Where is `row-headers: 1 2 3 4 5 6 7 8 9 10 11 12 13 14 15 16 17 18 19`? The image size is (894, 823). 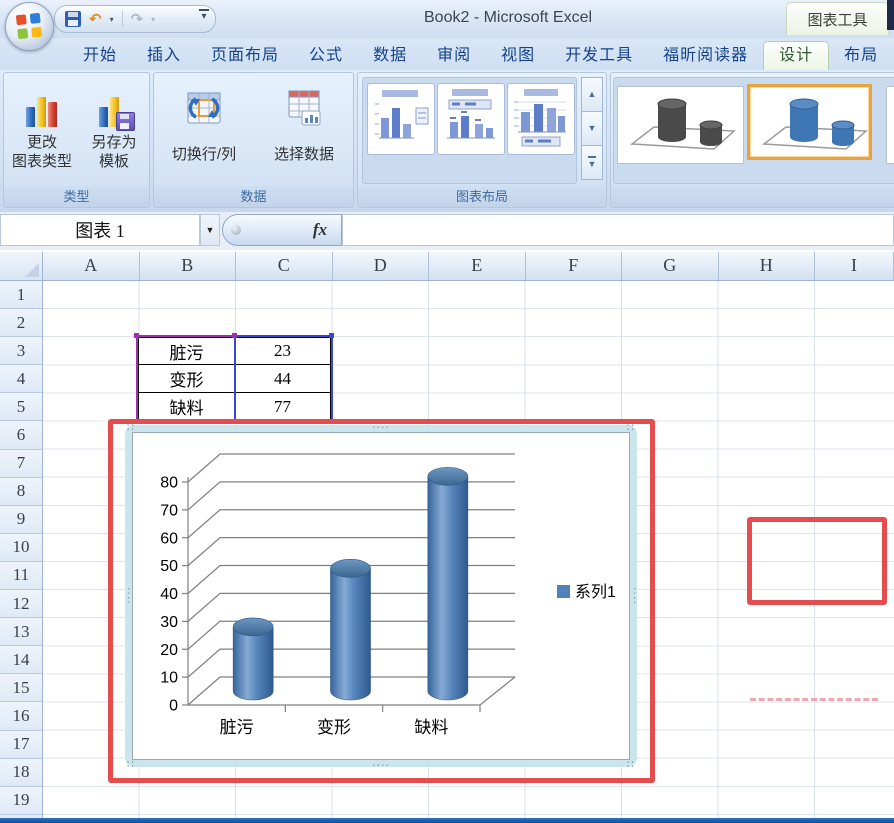
row-headers: 1 2 3 4 5 6 7 8 9 10 11 12 13 14 15 16 17 18 19 is located at coordinates (21, 549).